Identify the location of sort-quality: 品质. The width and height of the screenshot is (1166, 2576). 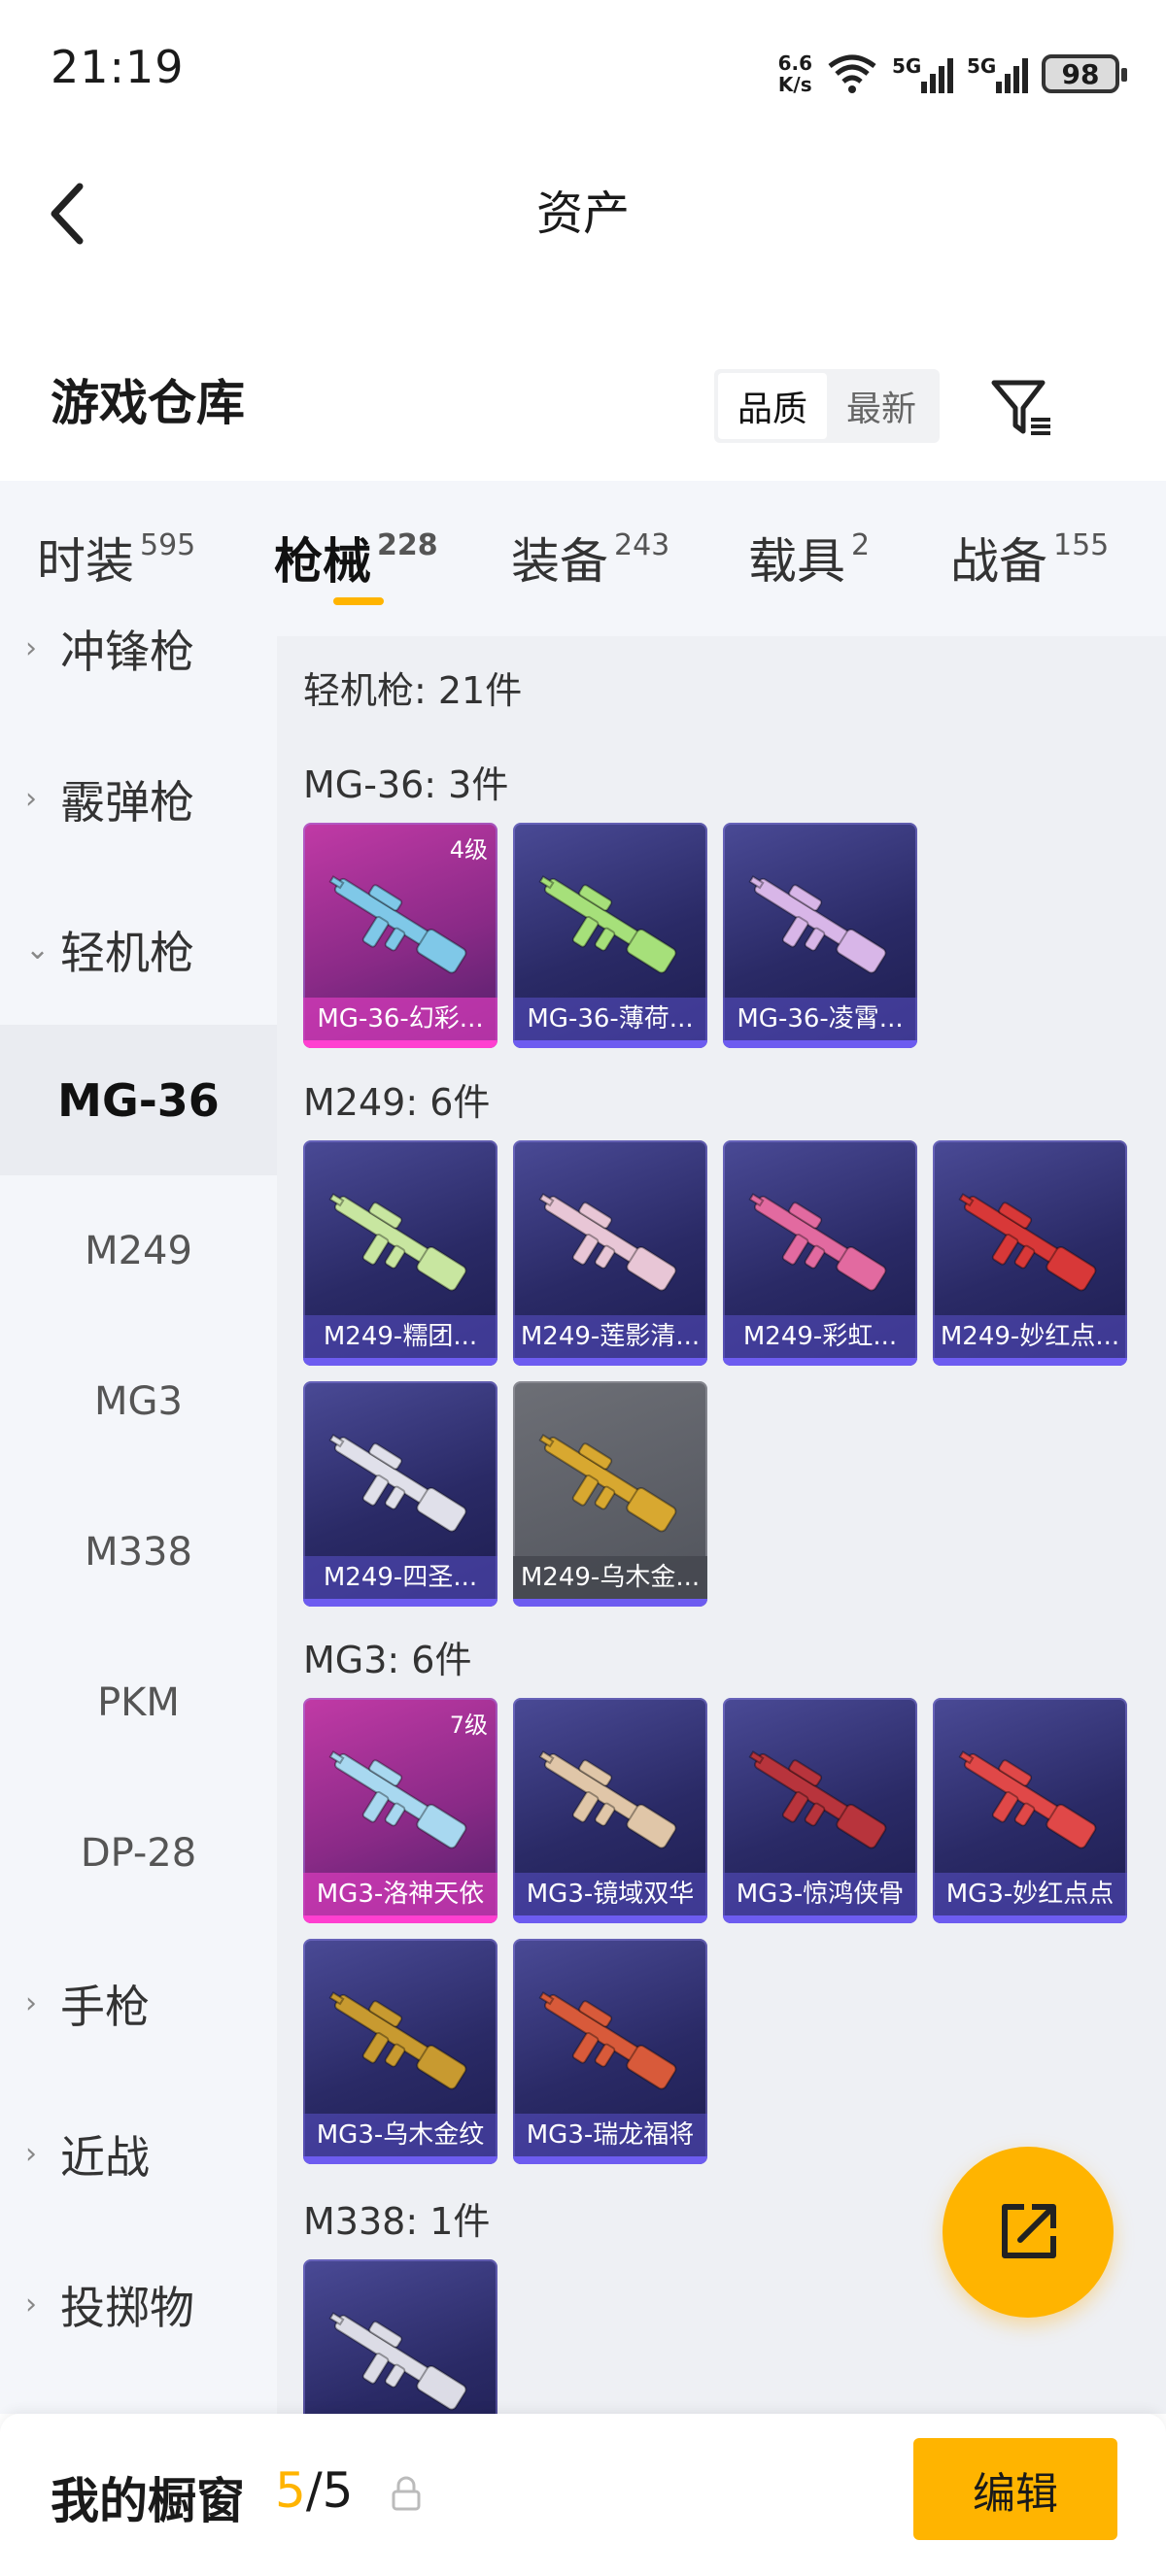
(772, 406).